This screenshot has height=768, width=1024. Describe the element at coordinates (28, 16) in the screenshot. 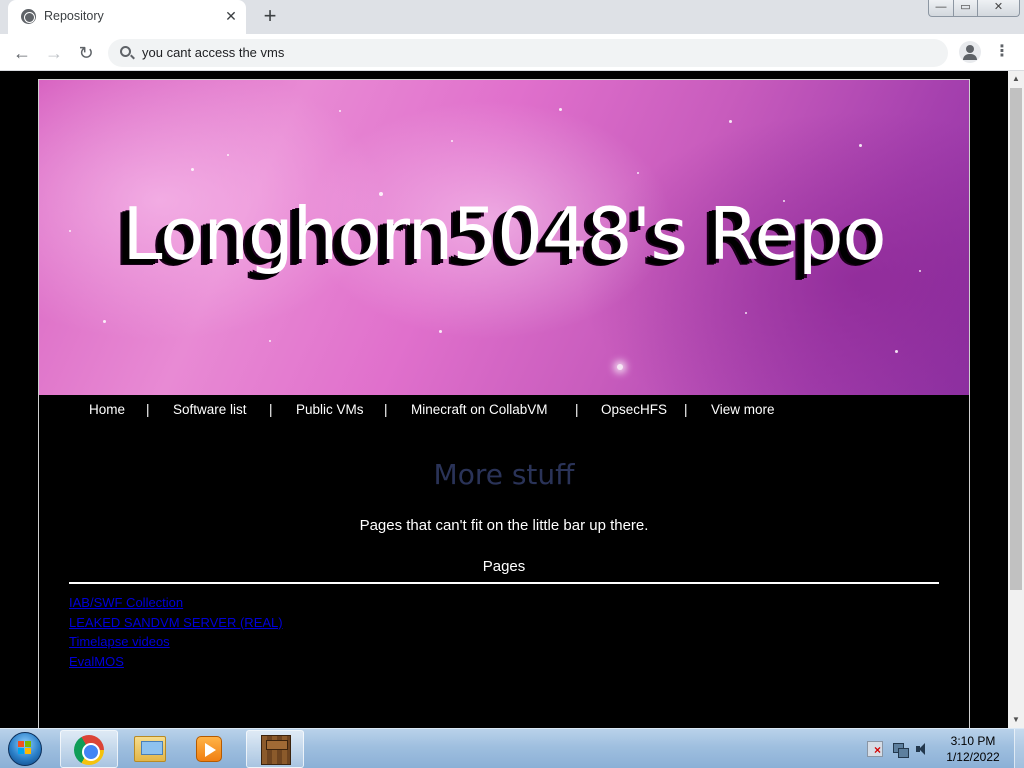

I see `globe-icon` at that location.